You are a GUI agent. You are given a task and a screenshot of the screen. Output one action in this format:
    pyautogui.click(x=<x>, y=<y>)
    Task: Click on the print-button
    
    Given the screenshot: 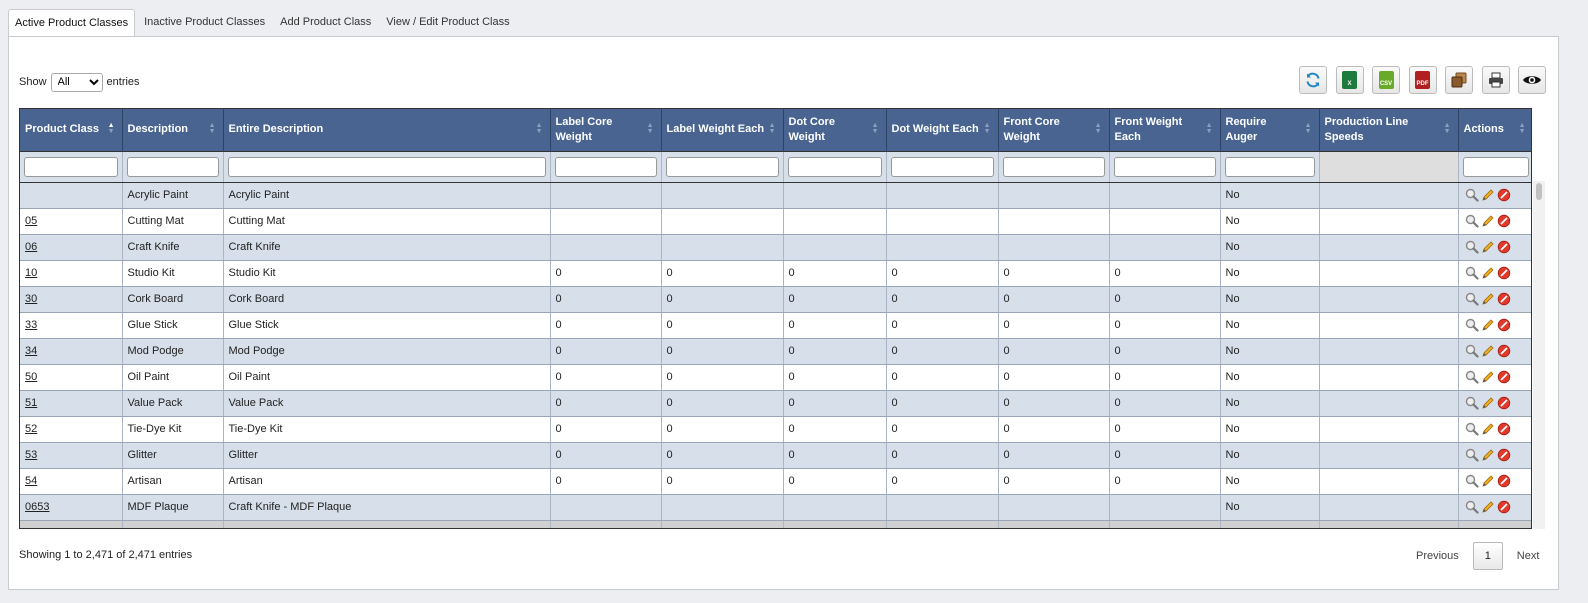 What is the action you would take?
    pyautogui.click(x=1495, y=80)
    